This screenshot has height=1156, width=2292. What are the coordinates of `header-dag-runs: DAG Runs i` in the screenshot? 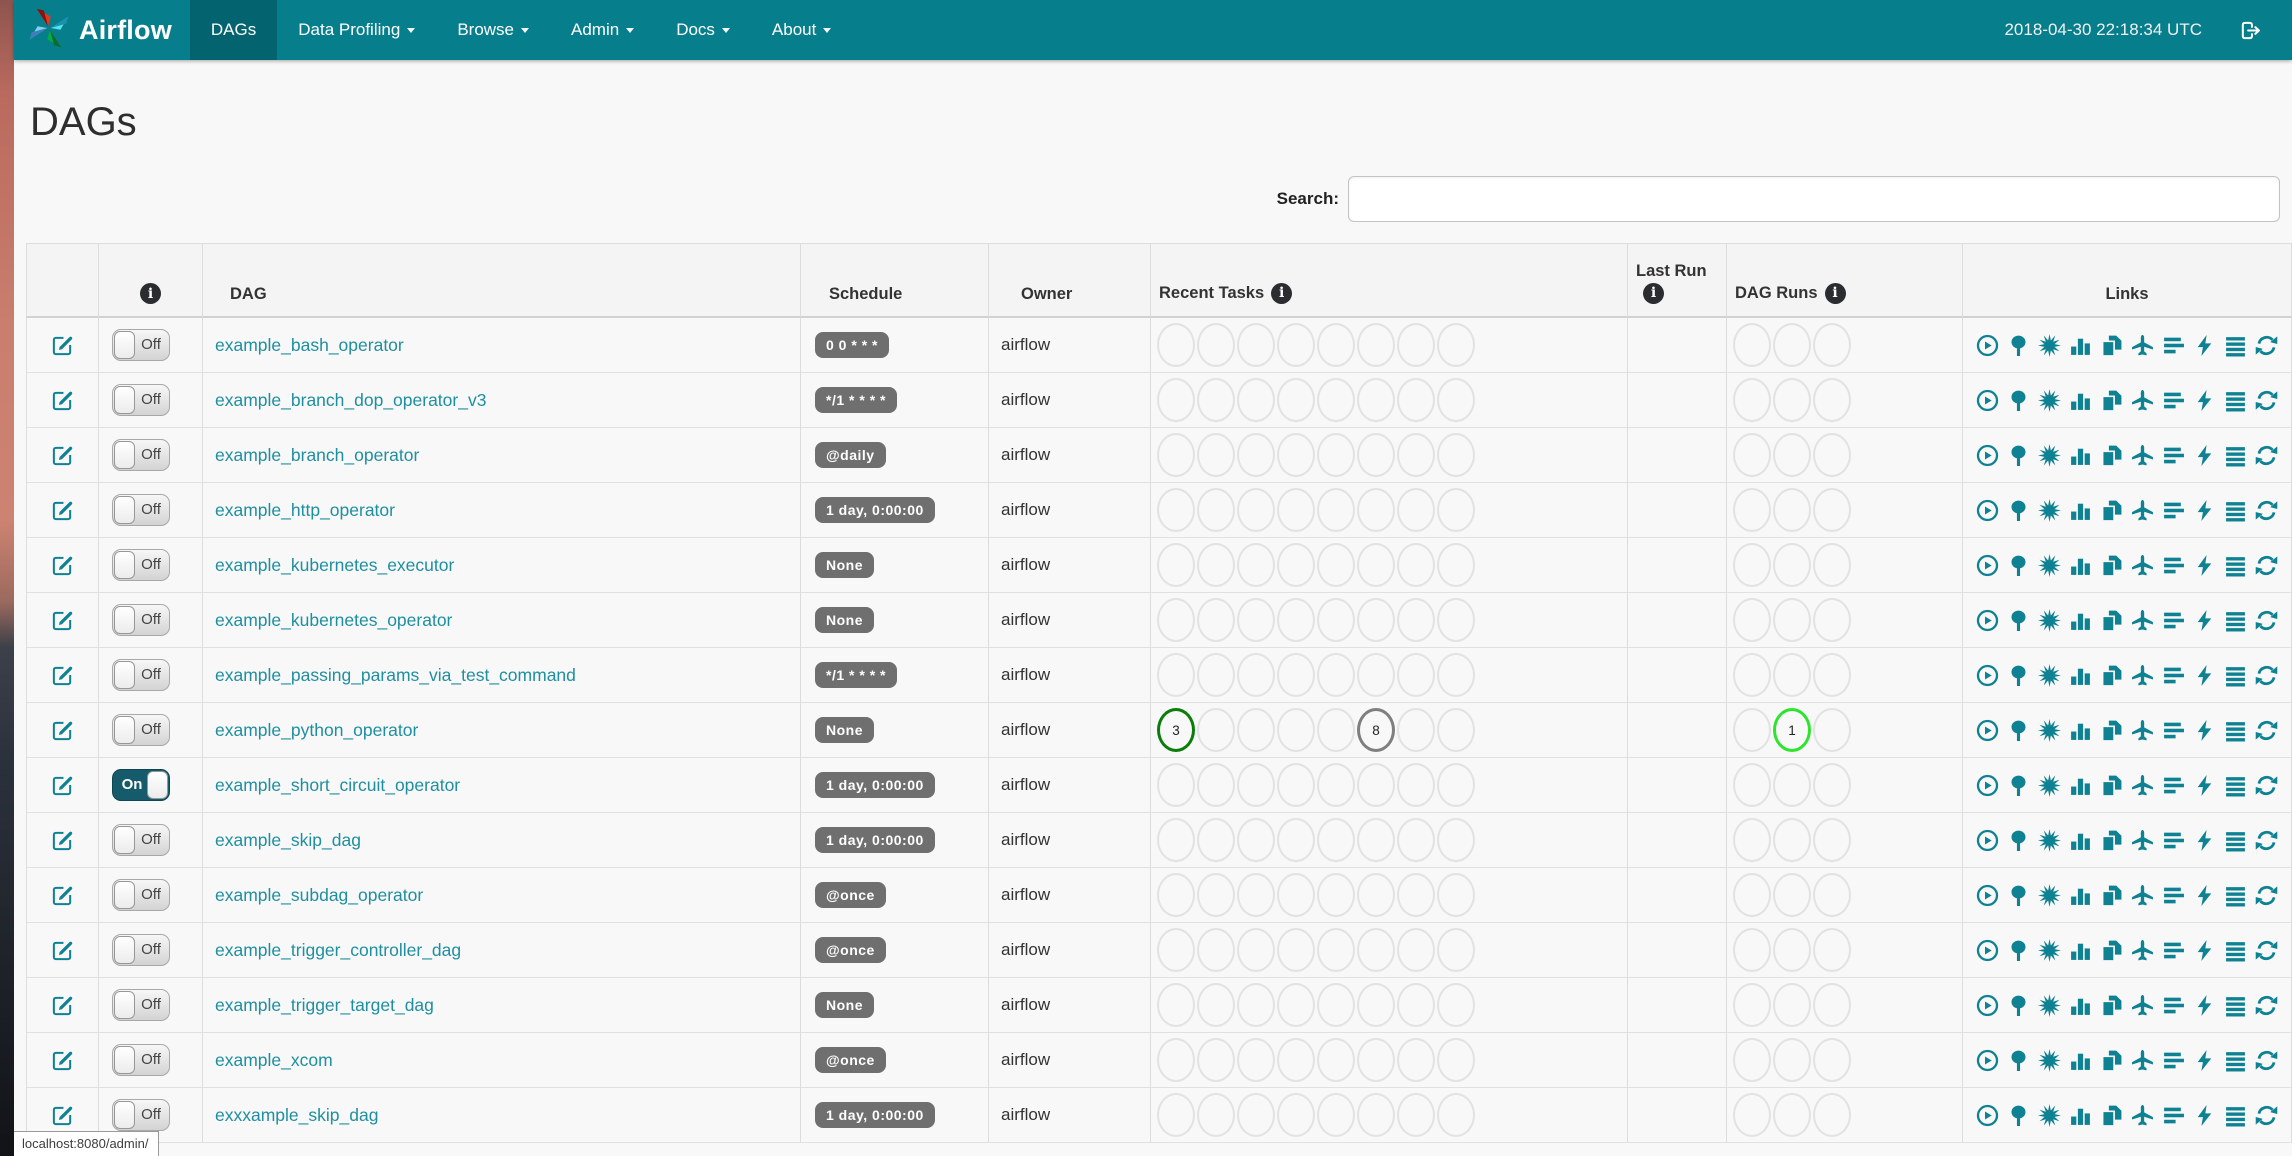 It's located at (1844, 280).